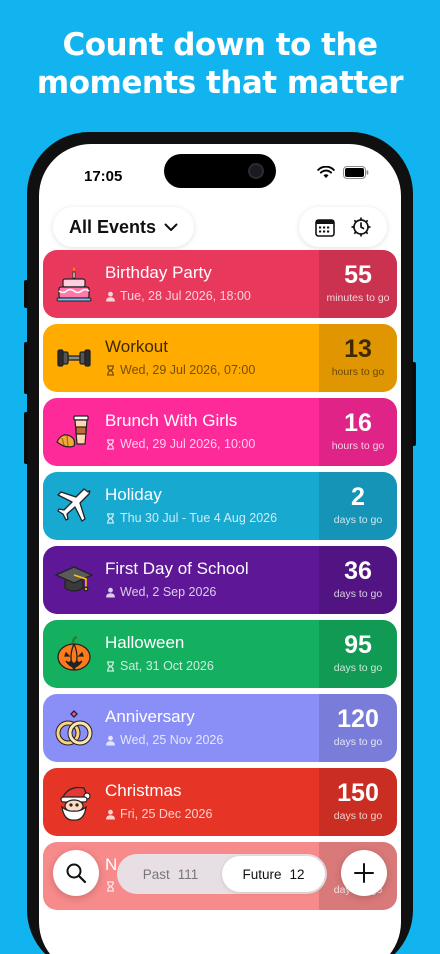 This screenshot has width=440, height=954. Describe the element at coordinates (220, 654) in the screenshot. I see `event-card: Halloween Sat, 31 Oct 2026 95 days to go` at that location.